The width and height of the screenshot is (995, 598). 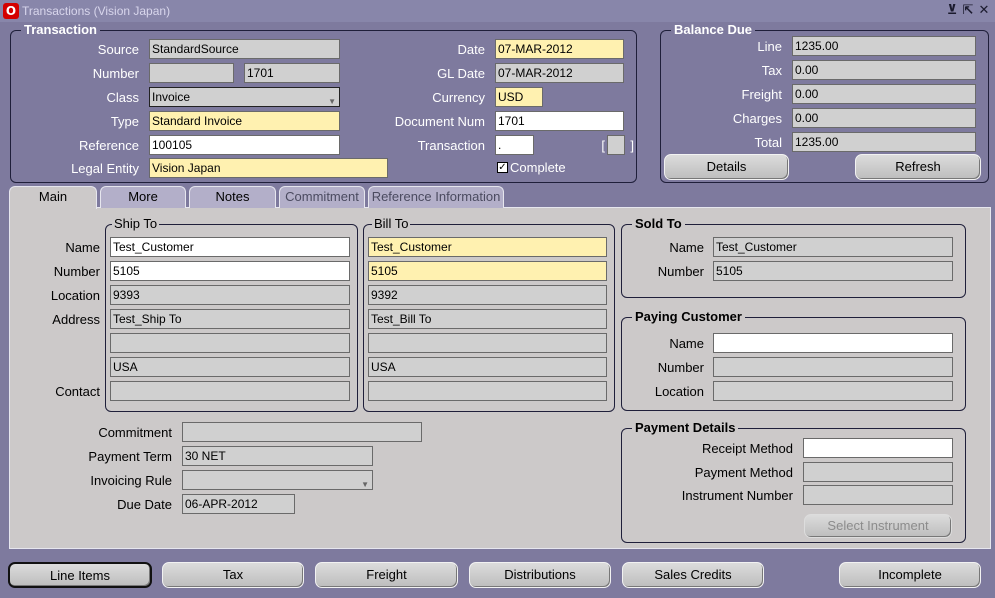 What do you see at coordinates (461, 73) in the screenshot?
I see `gl-date-label: GL Date` at bounding box center [461, 73].